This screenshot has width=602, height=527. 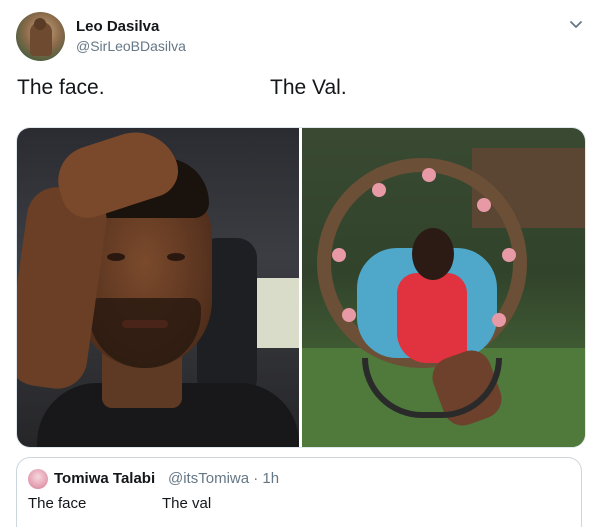 I want to click on tweet-text-part1: The face., so click(x=61, y=87).